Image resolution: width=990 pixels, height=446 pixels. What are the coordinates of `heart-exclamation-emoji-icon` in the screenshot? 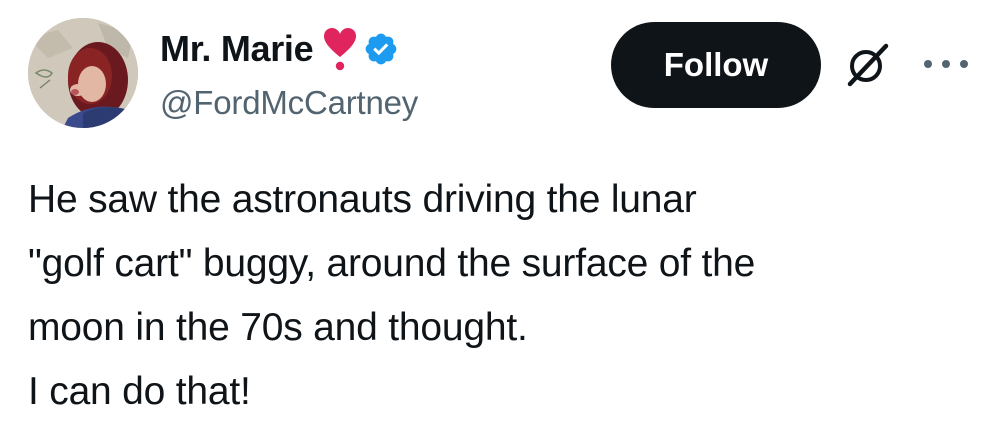 It's located at (340, 49).